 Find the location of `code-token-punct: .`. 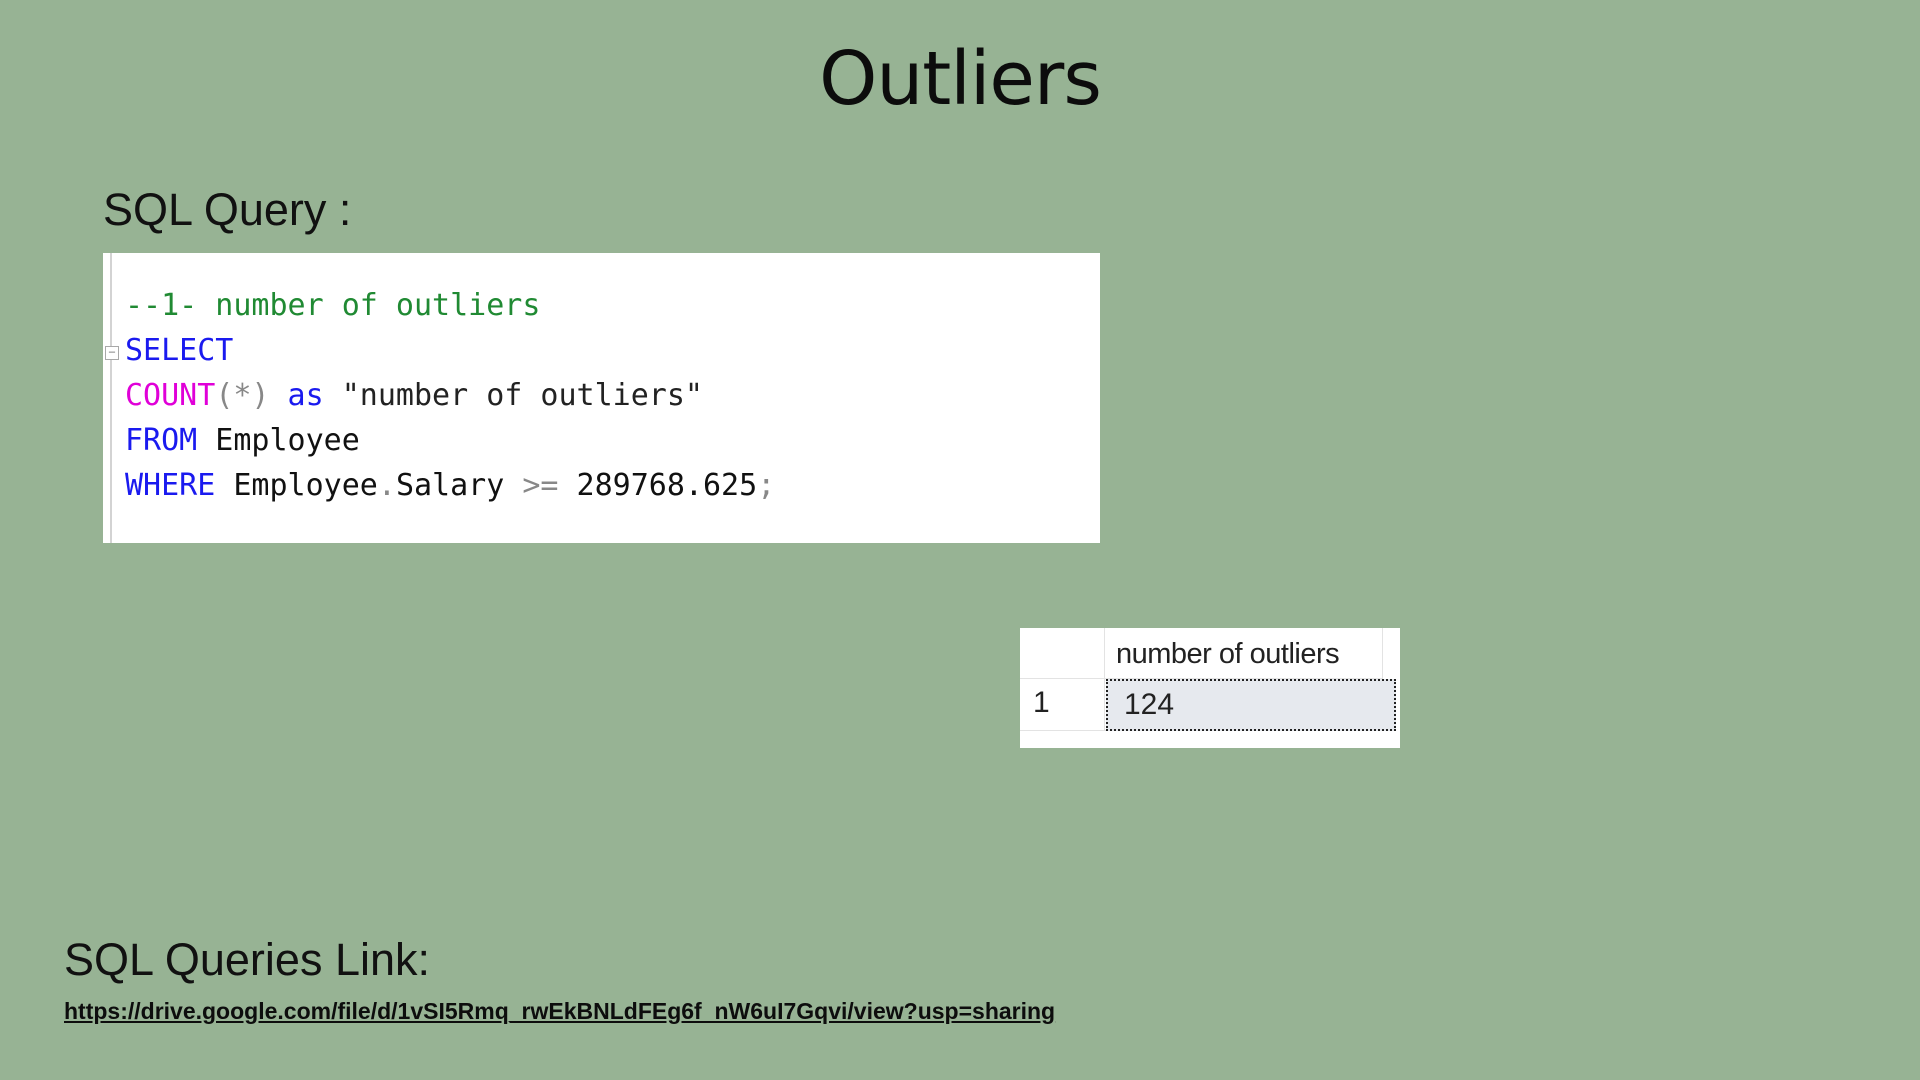

code-token-punct: . is located at coordinates (386, 485).